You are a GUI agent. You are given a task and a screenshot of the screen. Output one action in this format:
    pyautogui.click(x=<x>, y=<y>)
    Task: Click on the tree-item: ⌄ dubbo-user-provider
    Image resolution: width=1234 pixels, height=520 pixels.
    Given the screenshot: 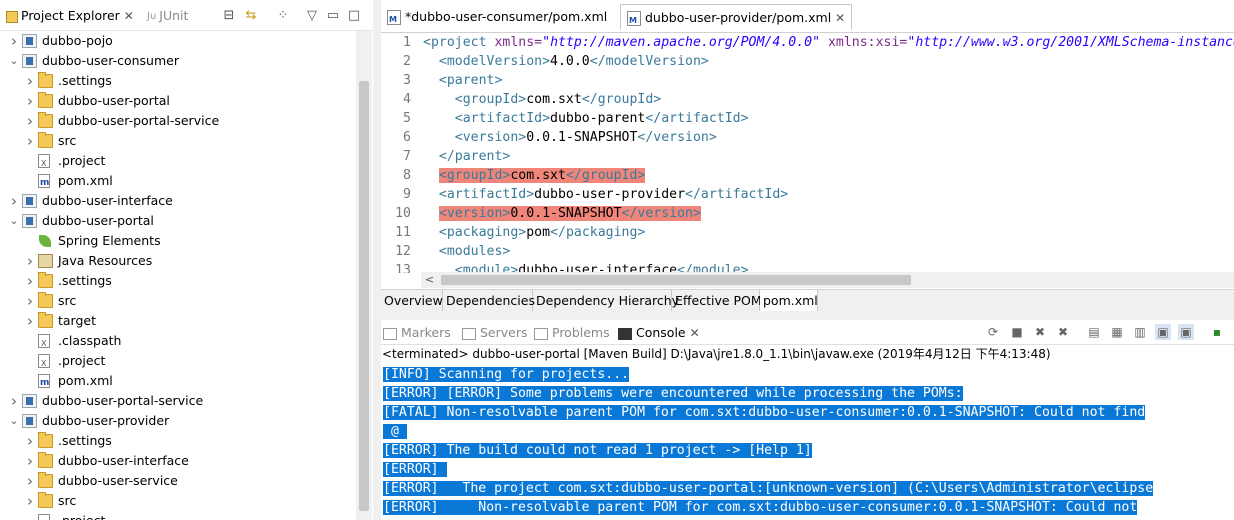 What is the action you would take?
    pyautogui.click(x=178, y=421)
    